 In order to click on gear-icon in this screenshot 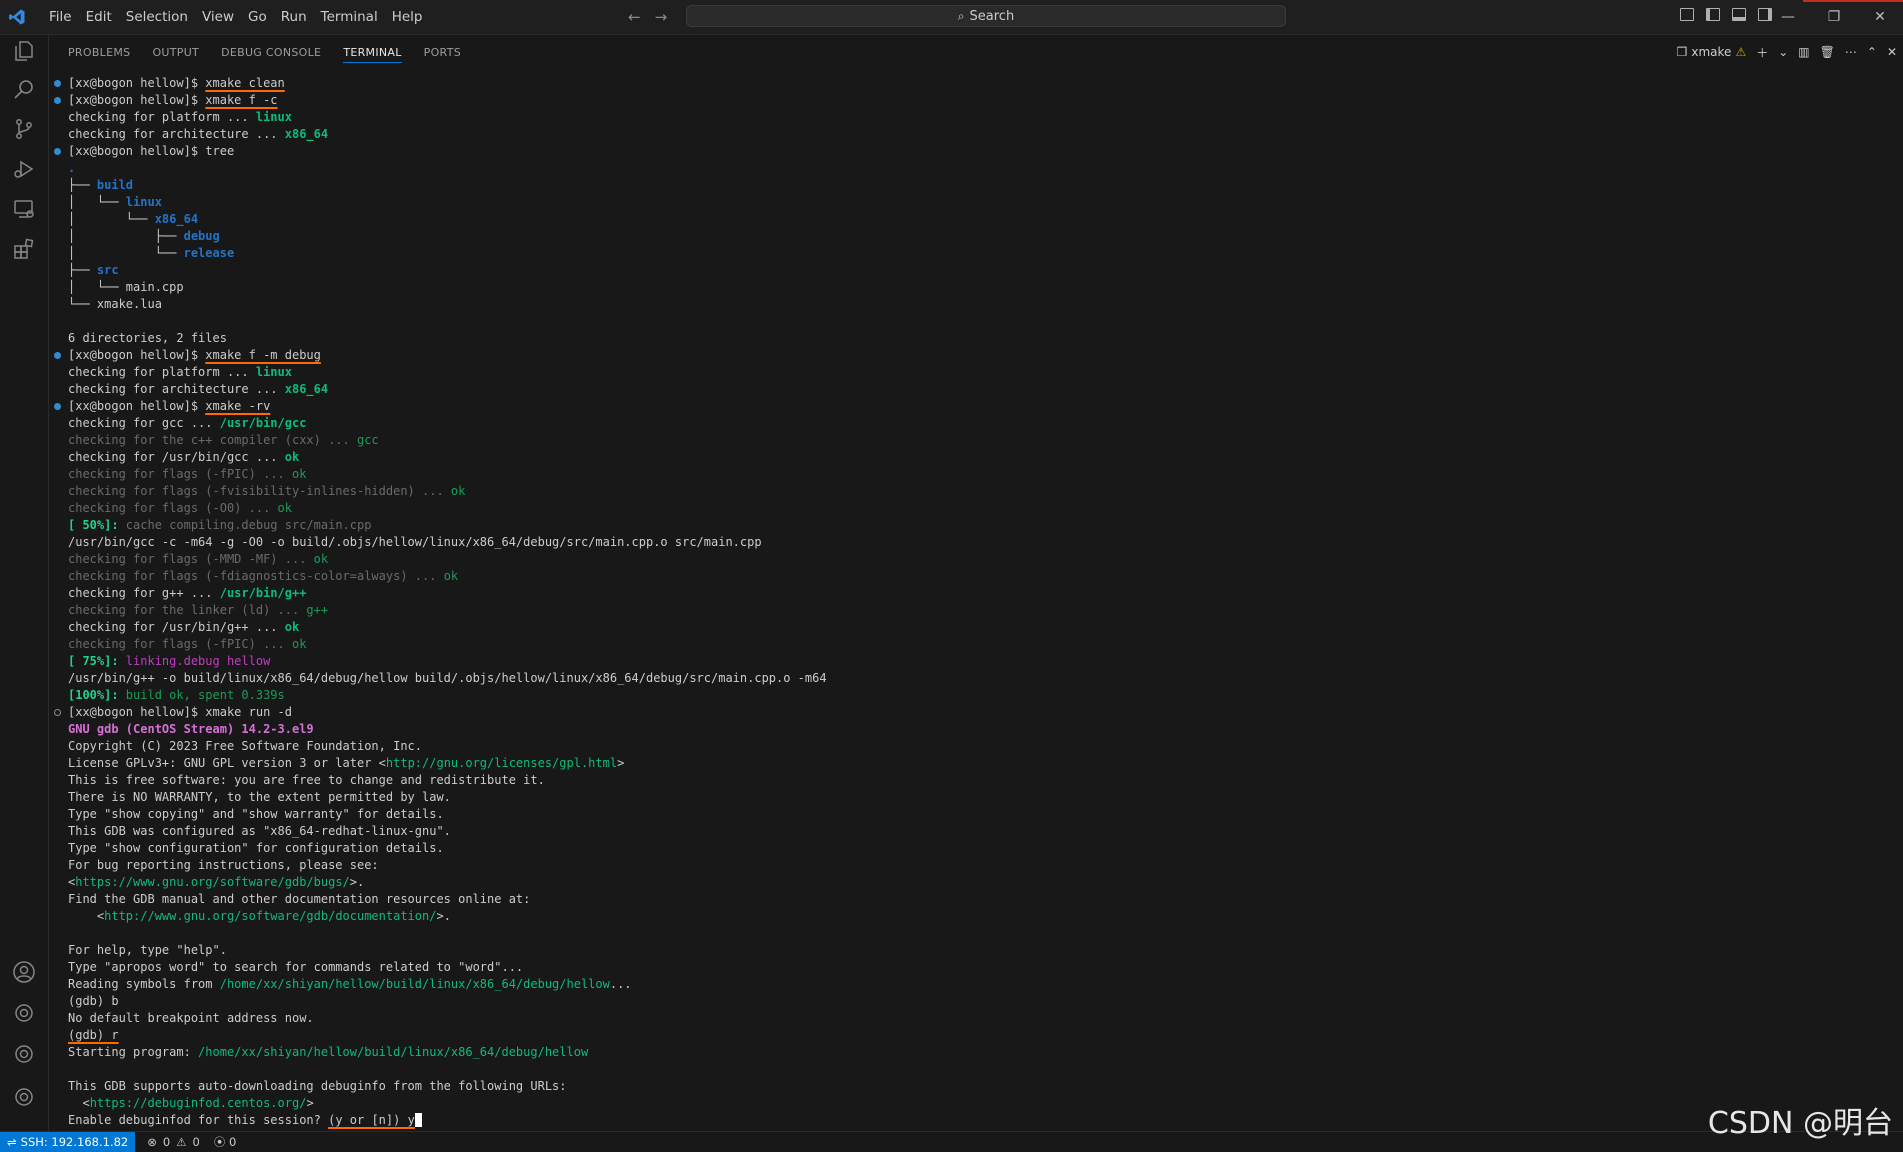, I will do `click(24, 1097)`.